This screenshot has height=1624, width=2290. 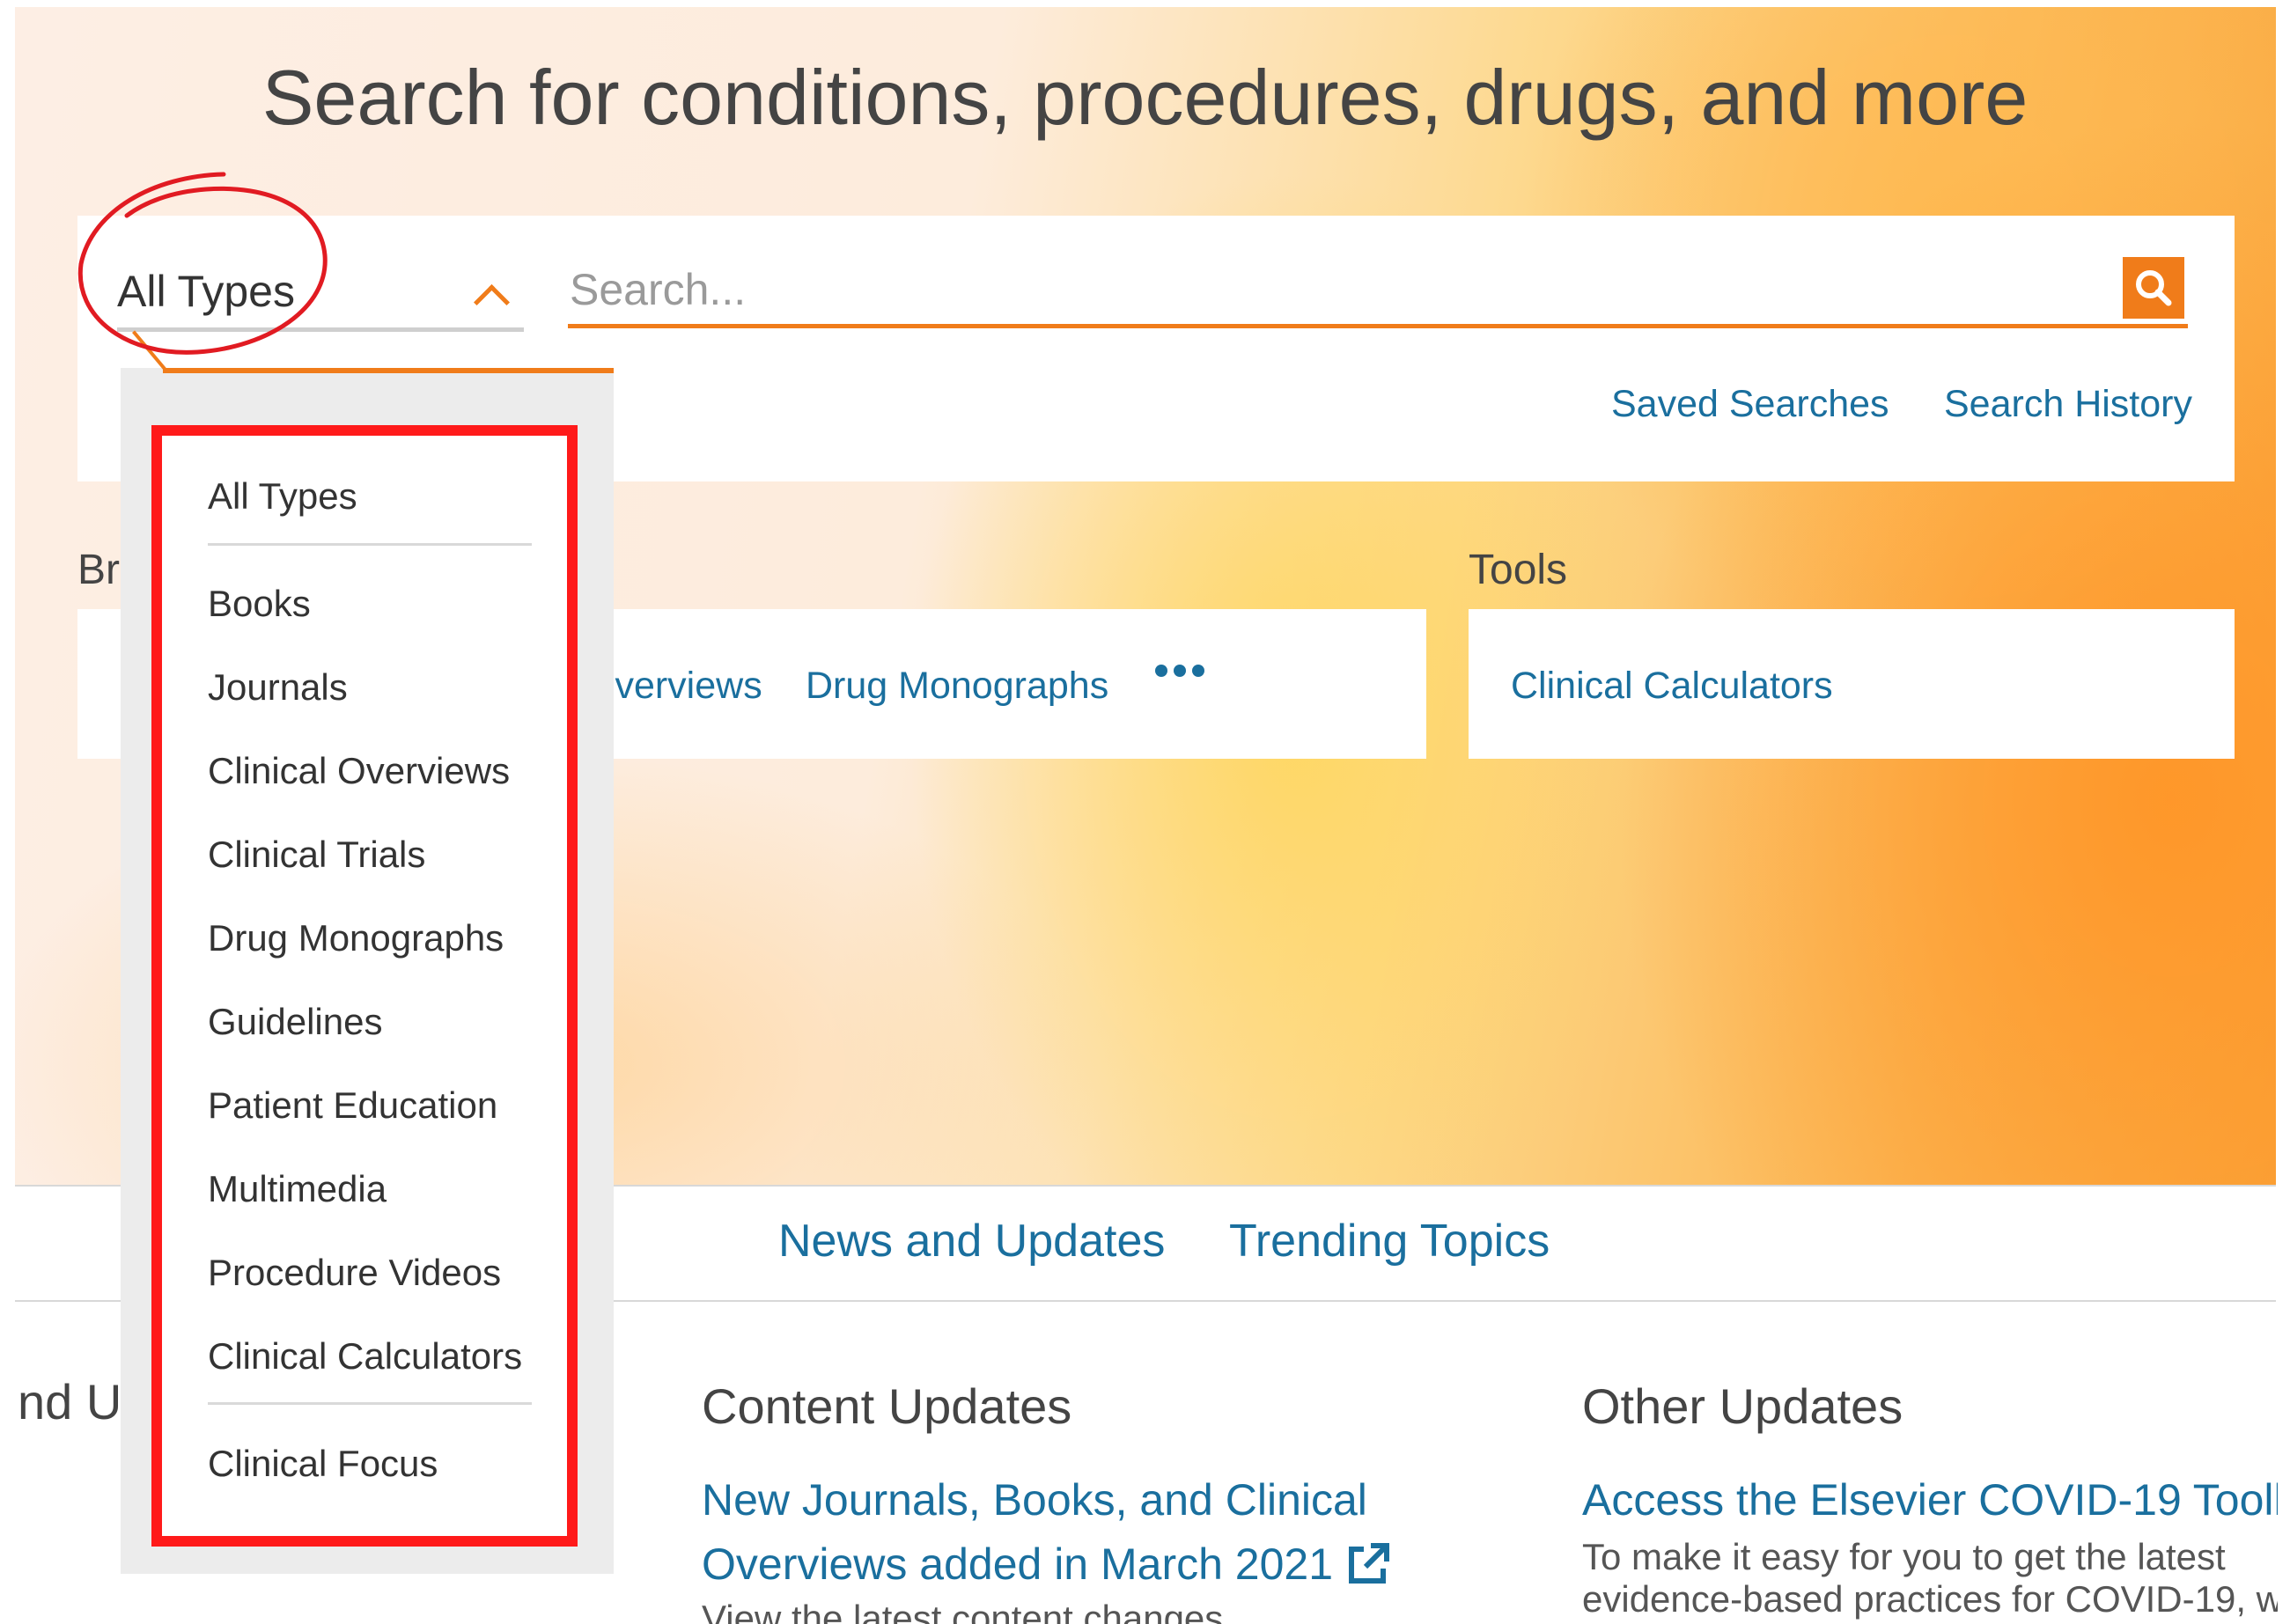 I want to click on search-button, so click(x=2153, y=288).